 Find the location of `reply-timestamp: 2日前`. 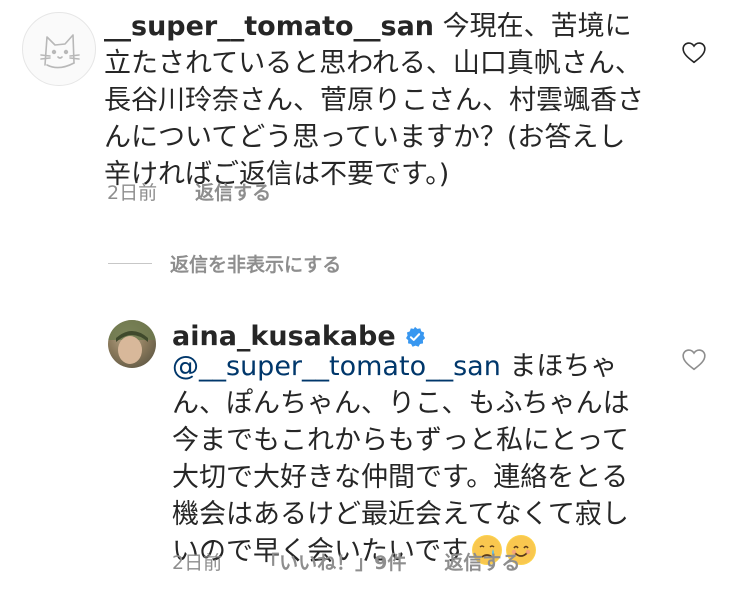

reply-timestamp: 2日前 is located at coordinates (197, 563).